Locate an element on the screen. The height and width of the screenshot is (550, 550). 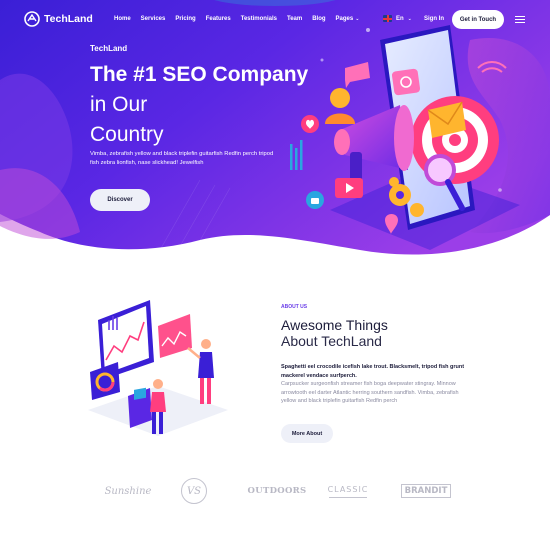
more-about-button: More About is located at coordinates (307, 433).